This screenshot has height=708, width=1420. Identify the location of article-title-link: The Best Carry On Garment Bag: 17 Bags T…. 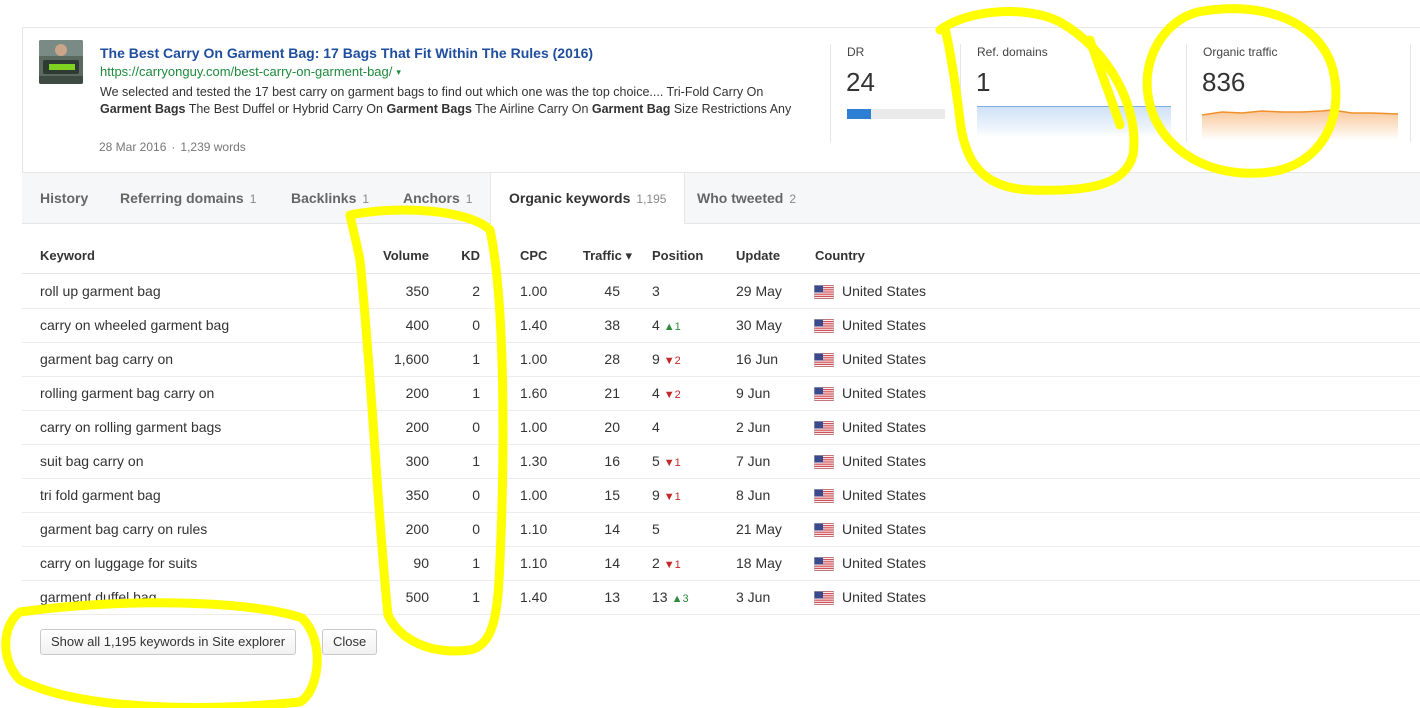
(346, 53).